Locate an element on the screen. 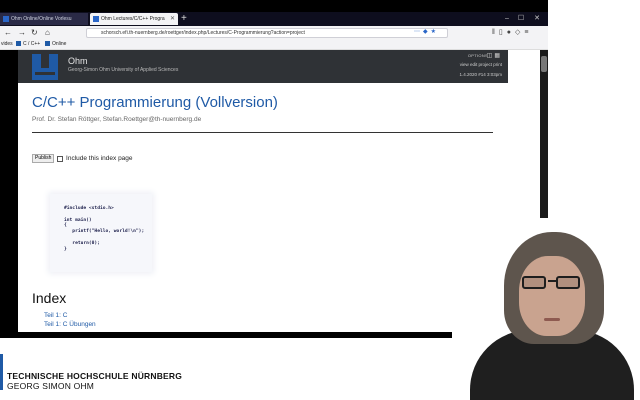 This screenshot has height=400, width=640. webcam-presenter is located at coordinates (546, 309).